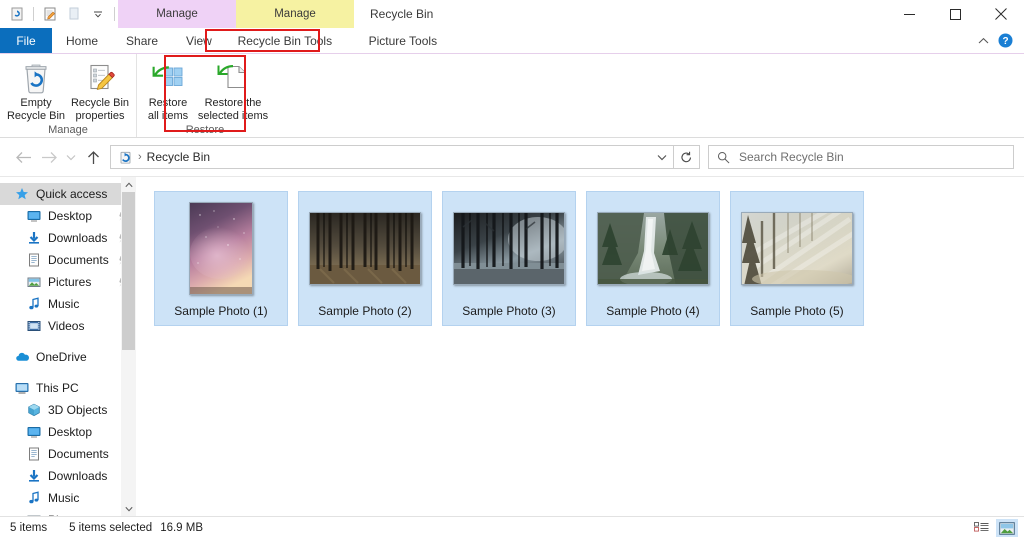  I want to click on status-selection-count: 5 items selected, so click(111, 528).